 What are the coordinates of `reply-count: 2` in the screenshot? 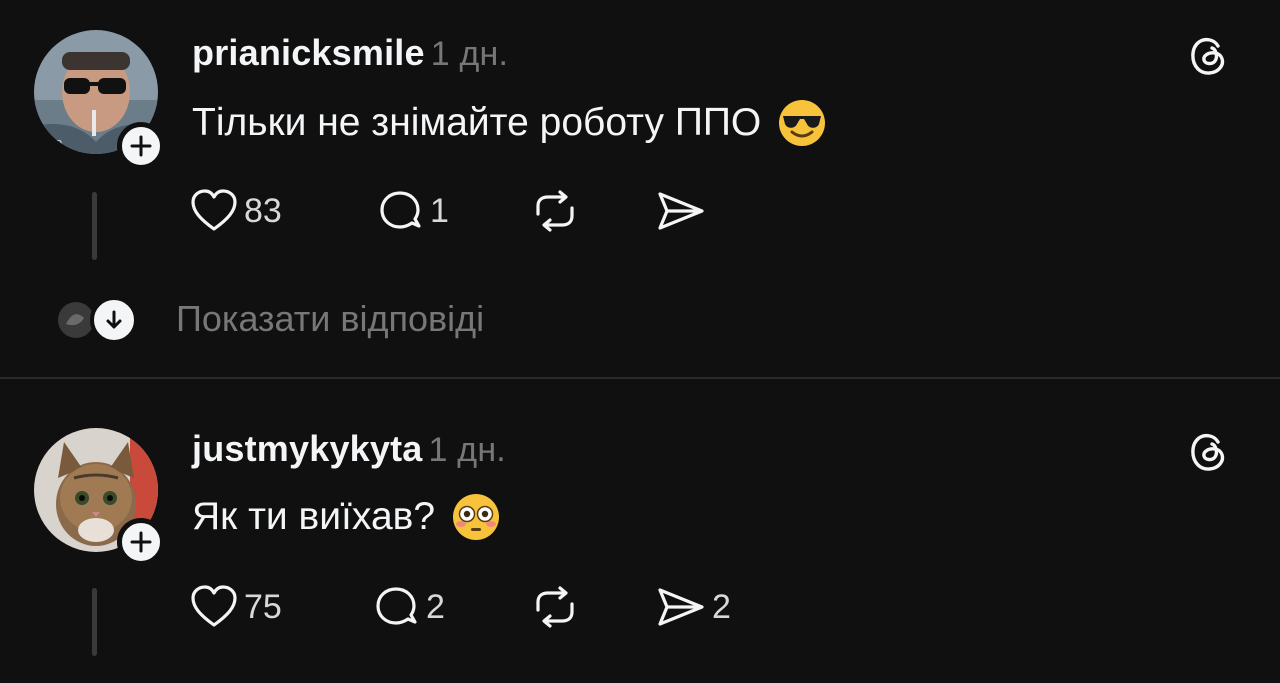 It's located at (435, 606).